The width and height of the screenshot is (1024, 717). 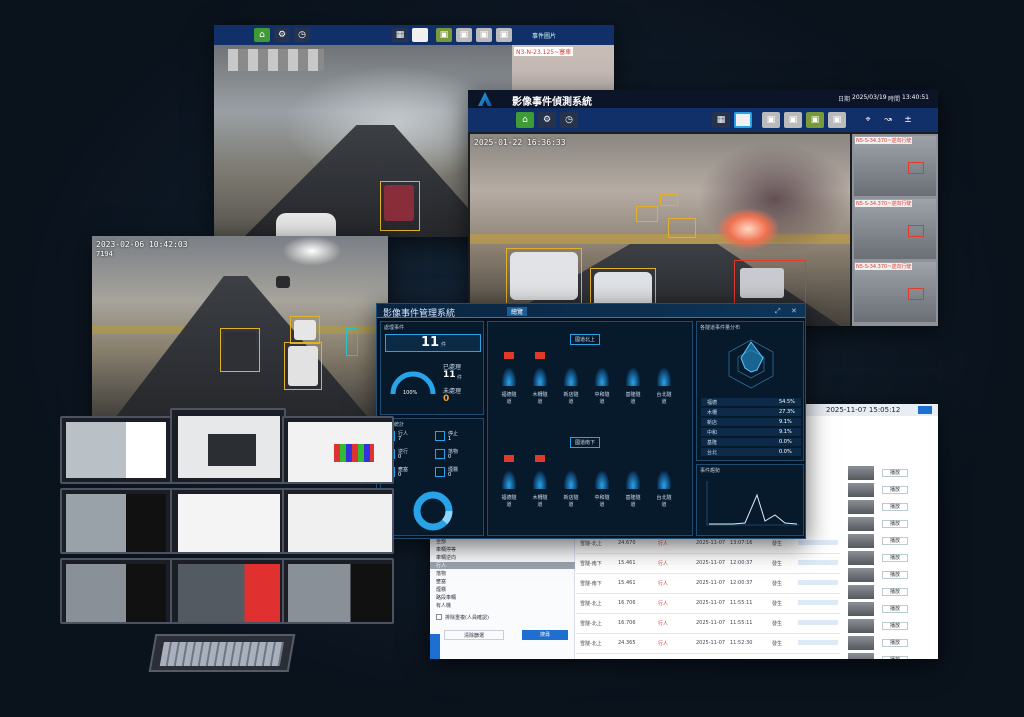 What do you see at coordinates (916, 294) in the screenshot?
I see `alert-box` at bounding box center [916, 294].